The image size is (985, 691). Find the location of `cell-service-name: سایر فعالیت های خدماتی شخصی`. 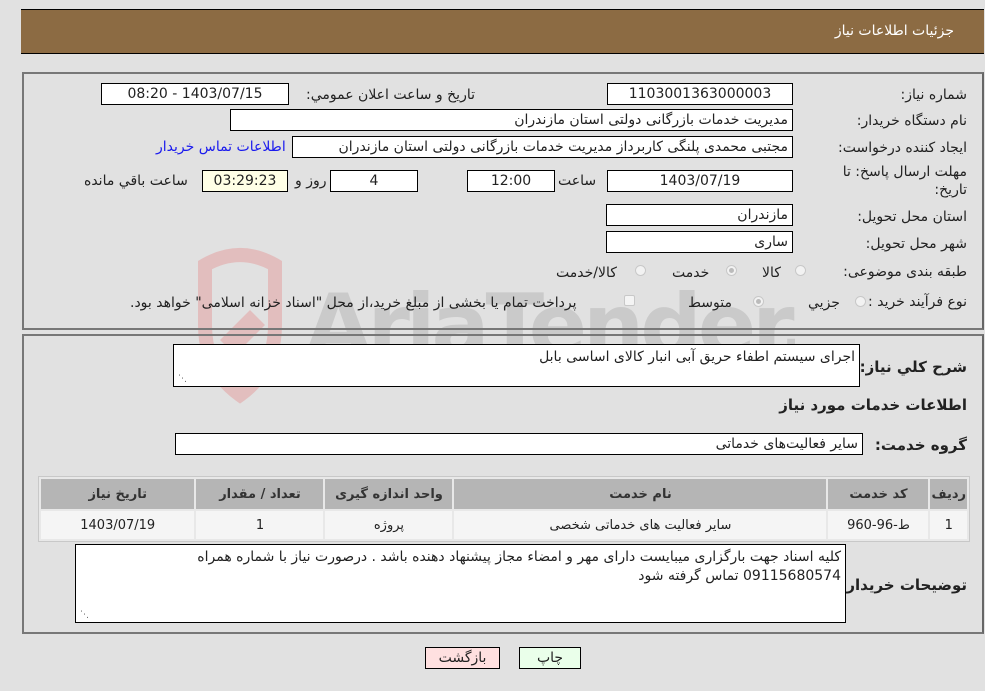

cell-service-name: سایر فعالیت های خدماتی شخصی is located at coordinates (640, 525).